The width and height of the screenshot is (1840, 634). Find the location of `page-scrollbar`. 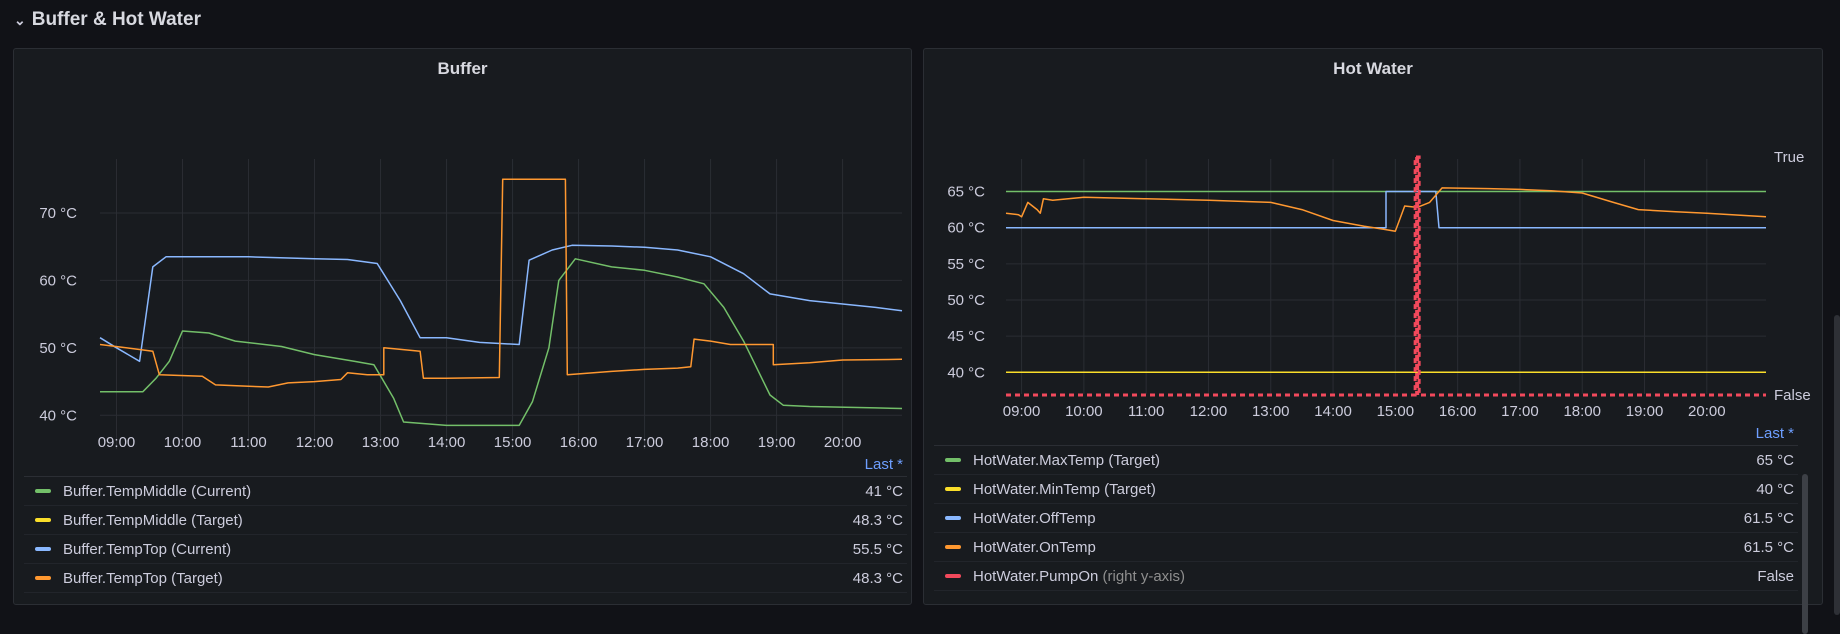

page-scrollbar is located at coordinates (1837, 465).